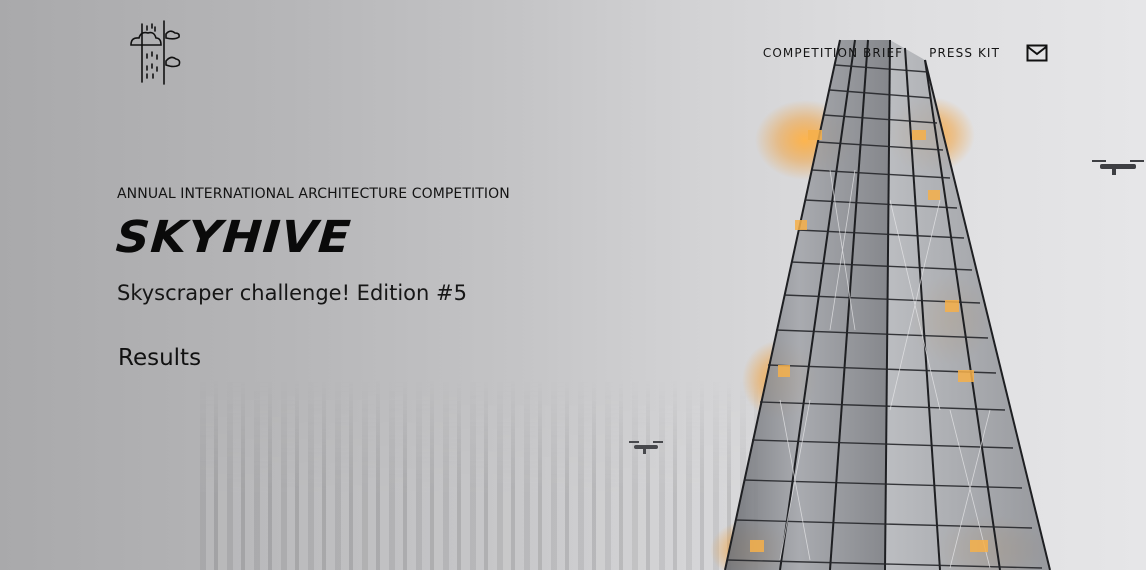 The image size is (1146, 570). Describe the element at coordinates (154, 52) in the screenshot. I see `skyhive-logo-icon` at that location.